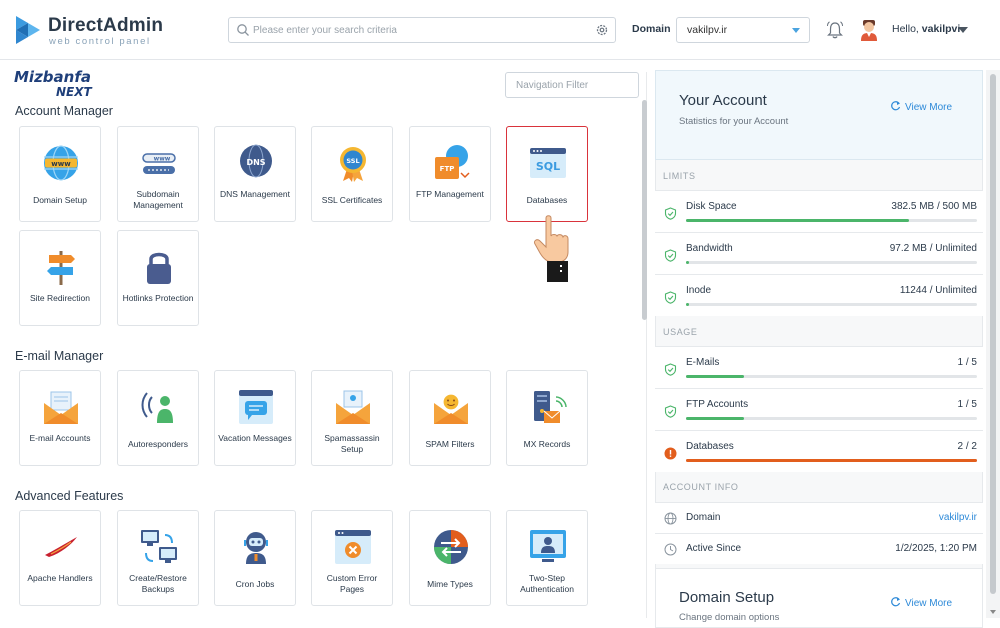 The height and width of the screenshot is (628, 1000). I want to click on tile-create-restore-backups: Create/Restore Backups, so click(158, 558).